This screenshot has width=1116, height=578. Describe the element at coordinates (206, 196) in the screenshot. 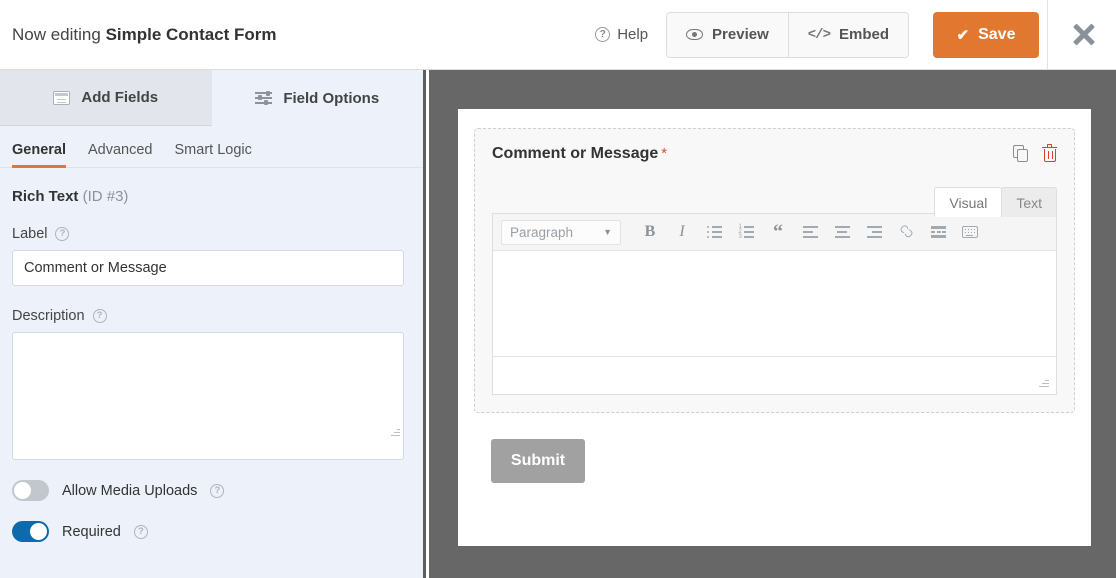

I see `field-type-heading: Rich Text (ID #3)` at that location.